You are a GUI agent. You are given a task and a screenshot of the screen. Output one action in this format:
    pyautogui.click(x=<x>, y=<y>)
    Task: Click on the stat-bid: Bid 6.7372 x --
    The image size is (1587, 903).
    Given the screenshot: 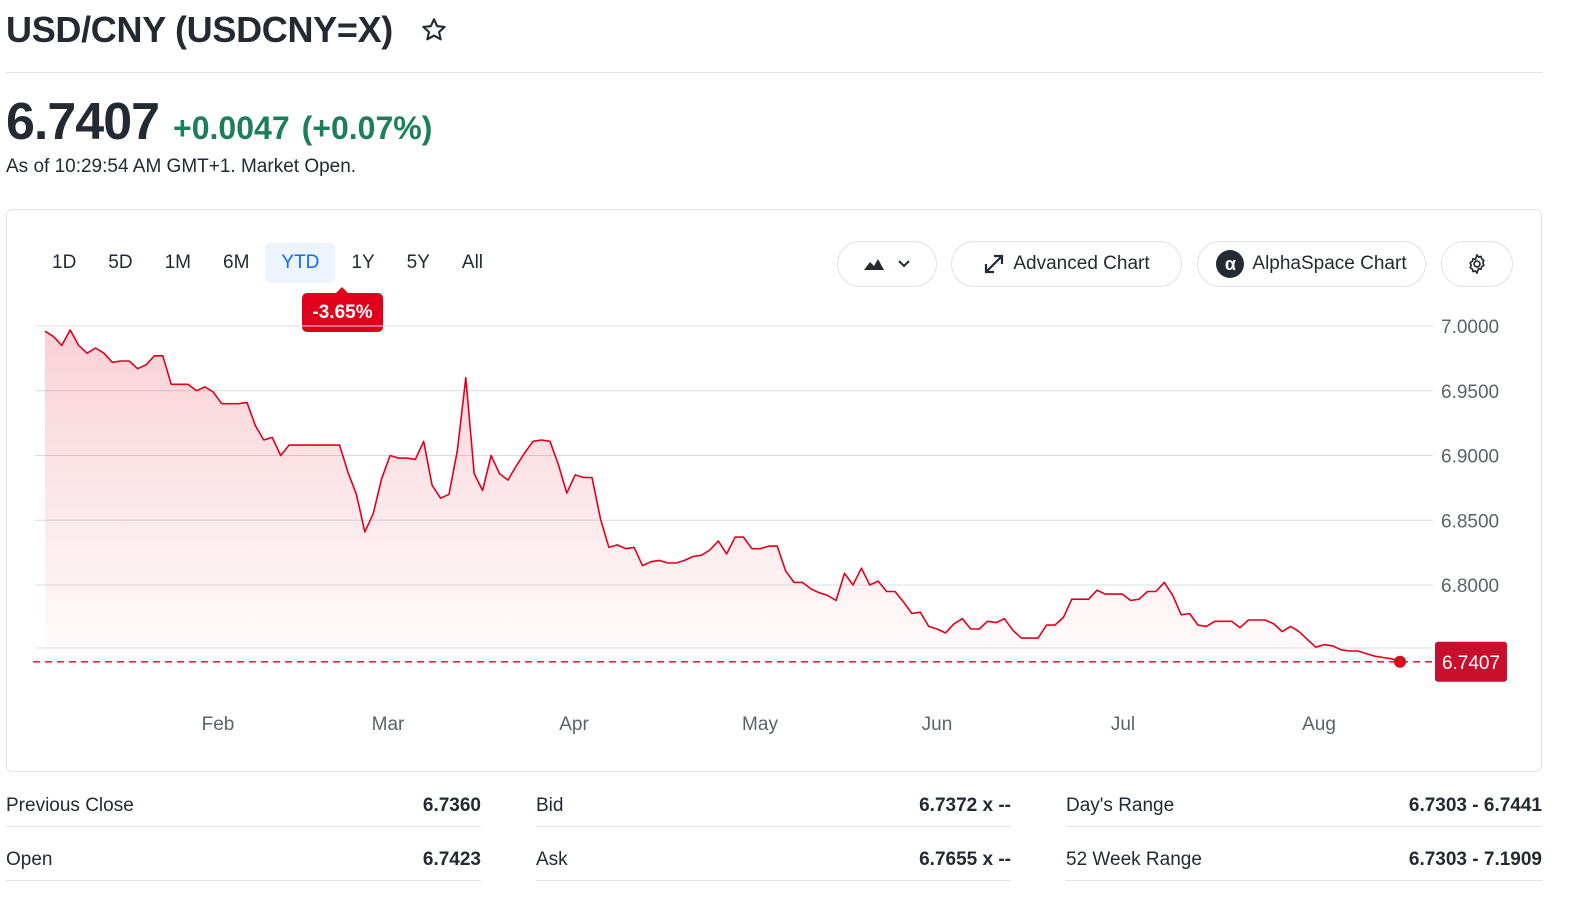 What is the action you would take?
    pyautogui.click(x=773, y=806)
    